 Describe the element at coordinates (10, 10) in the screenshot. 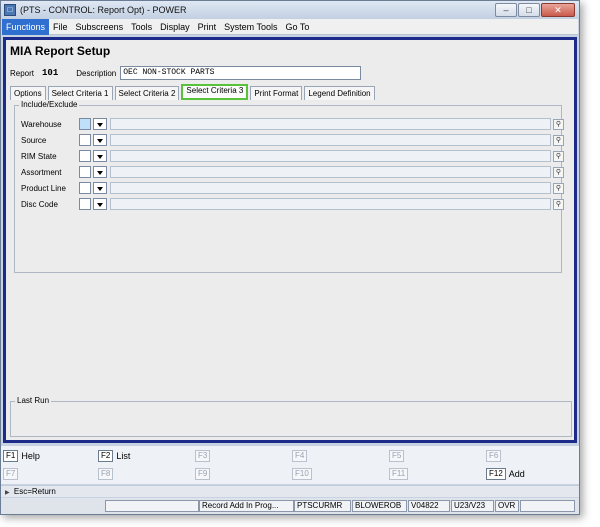

I see `app-icon: □` at that location.